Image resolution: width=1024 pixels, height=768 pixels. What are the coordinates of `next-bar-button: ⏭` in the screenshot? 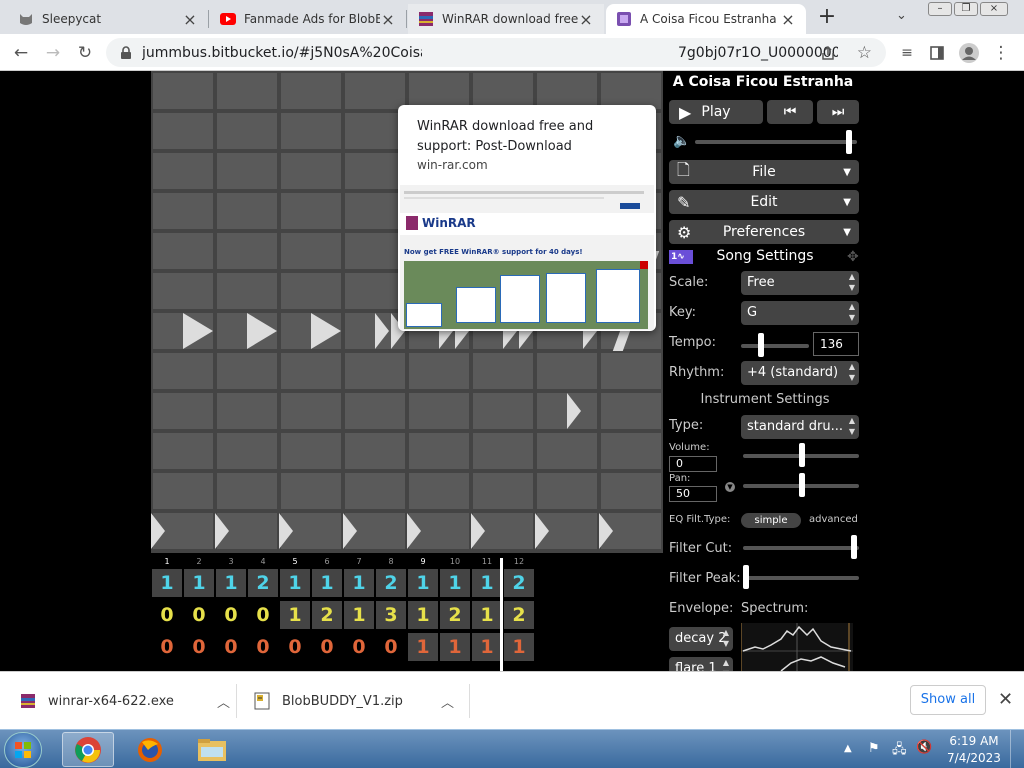 It's located at (838, 112).